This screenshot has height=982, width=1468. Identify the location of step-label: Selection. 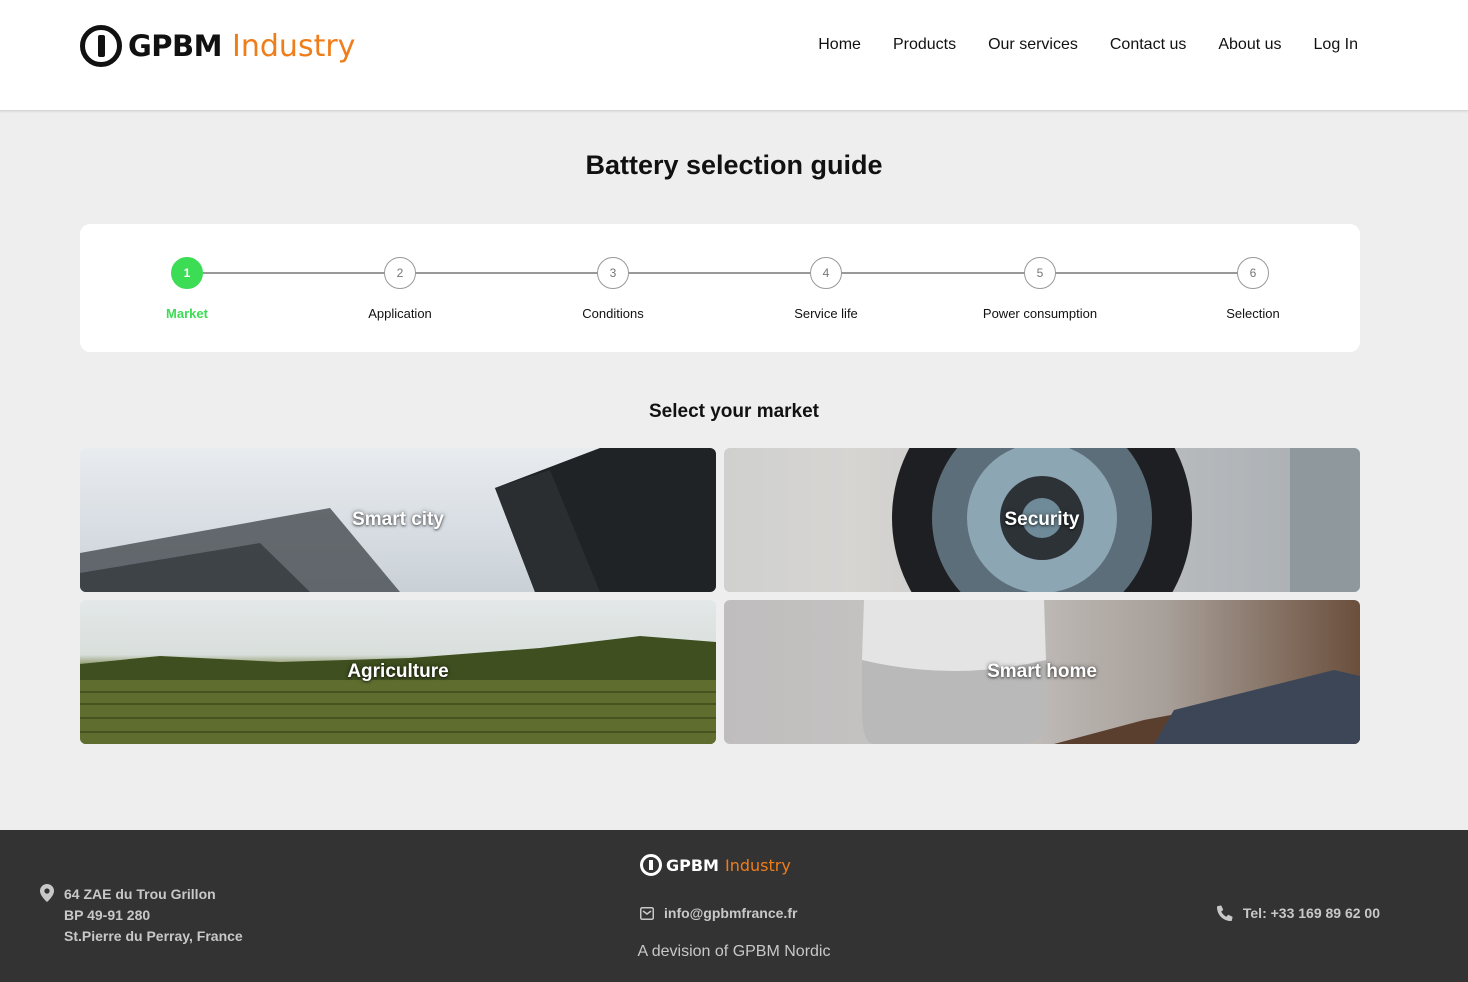
(1253, 313).